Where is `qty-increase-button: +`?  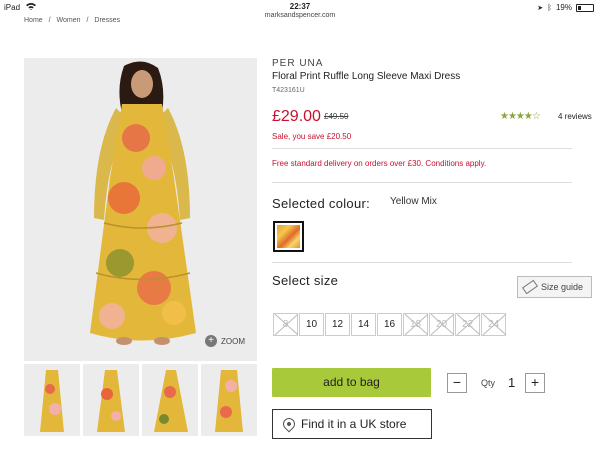
qty-increase-button: + is located at coordinates (535, 383).